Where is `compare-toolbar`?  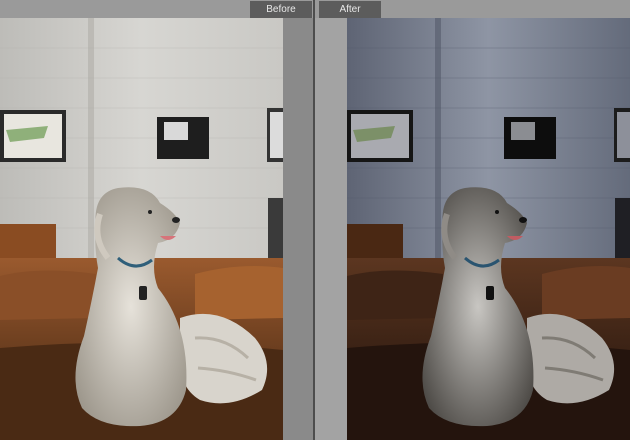 compare-toolbar is located at coordinates (315, 9).